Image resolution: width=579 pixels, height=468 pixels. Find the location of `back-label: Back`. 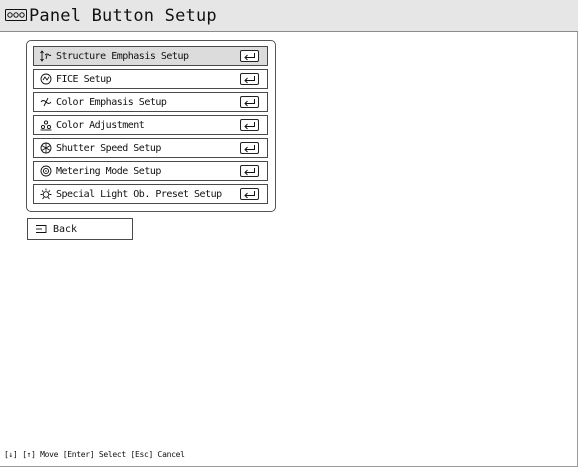

back-label: Back is located at coordinates (65, 229).